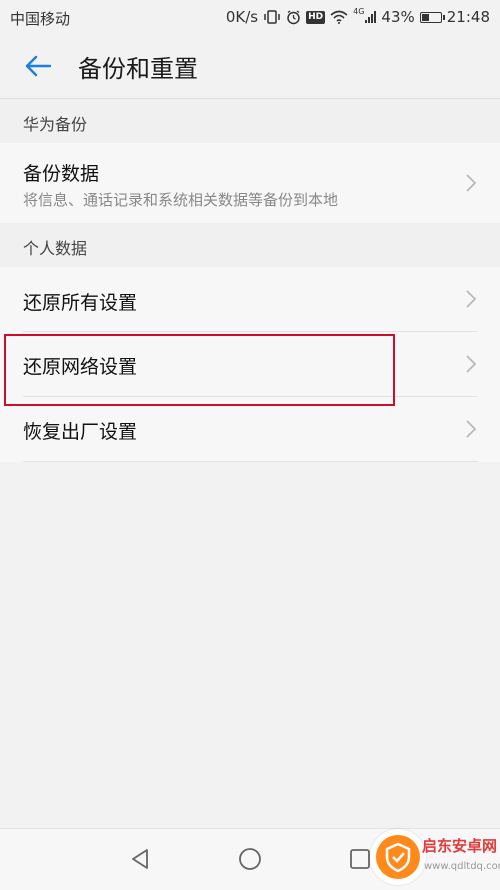  I want to click on watermark-name: 启东安卓网, so click(460, 846).